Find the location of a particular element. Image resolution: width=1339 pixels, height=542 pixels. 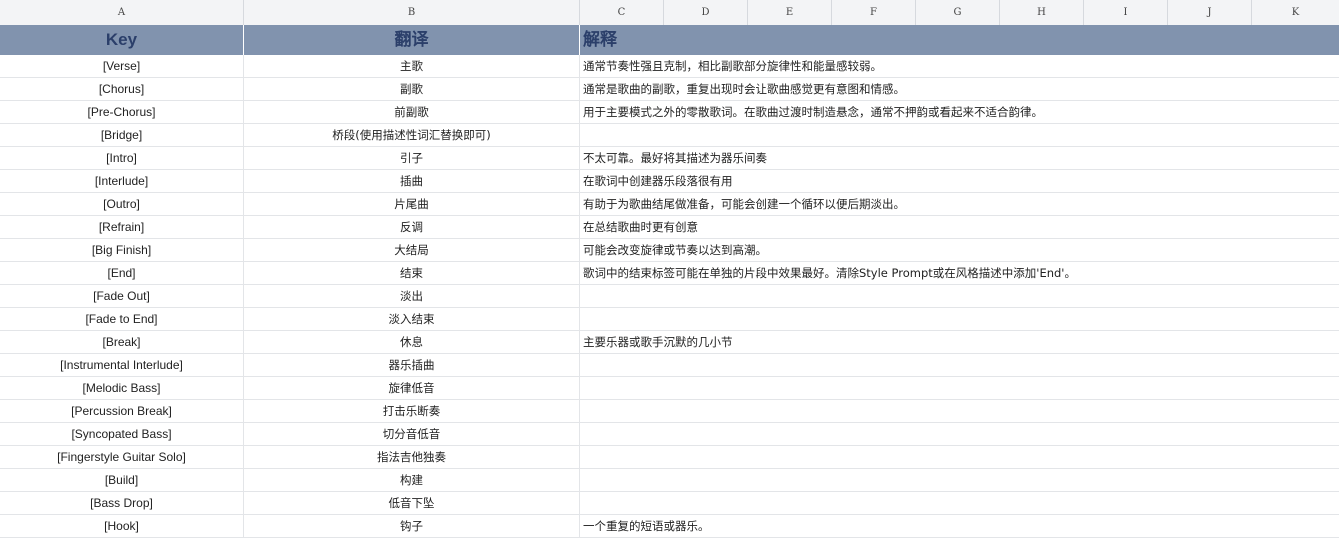

cell-translation: 大结局 is located at coordinates (412, 250).